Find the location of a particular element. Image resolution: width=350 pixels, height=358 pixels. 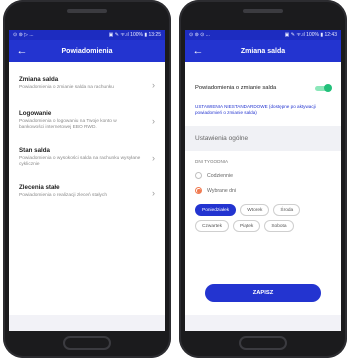

radio-label: Codziennie is located at coordinates (220, 175).